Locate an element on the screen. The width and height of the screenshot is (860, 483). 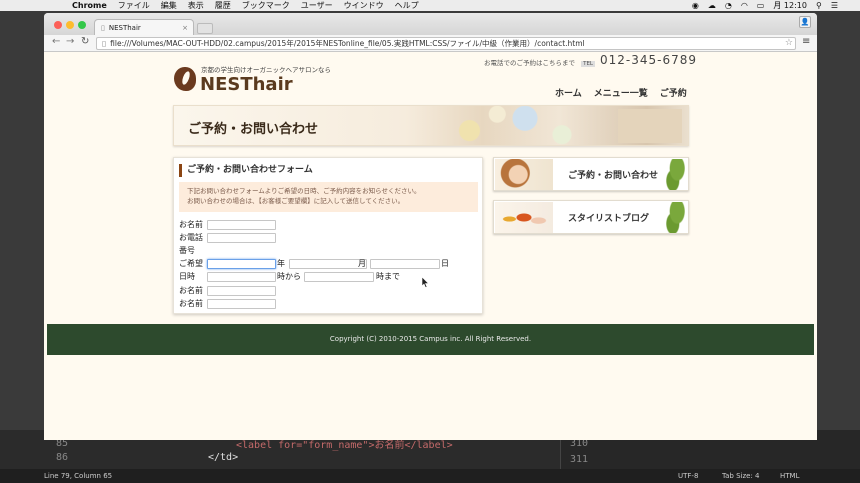
menu-edit: 編集 is located at coordinates (169, 5).